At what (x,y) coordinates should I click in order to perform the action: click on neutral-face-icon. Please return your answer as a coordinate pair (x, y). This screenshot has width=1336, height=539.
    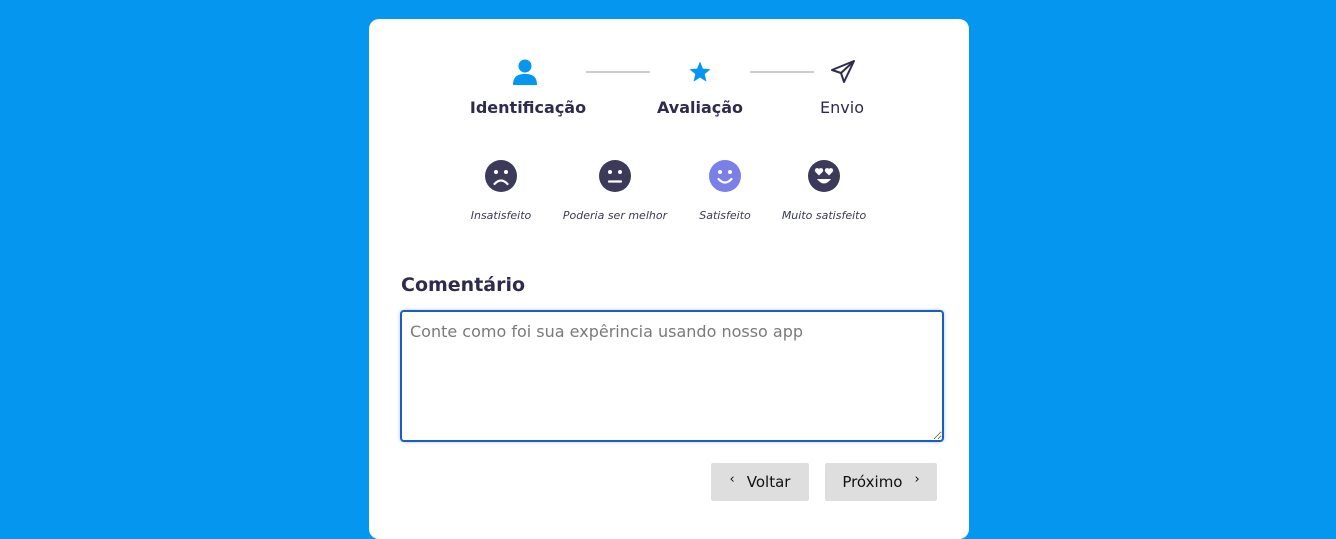
    Looking at the image, I should click on (615, 176).